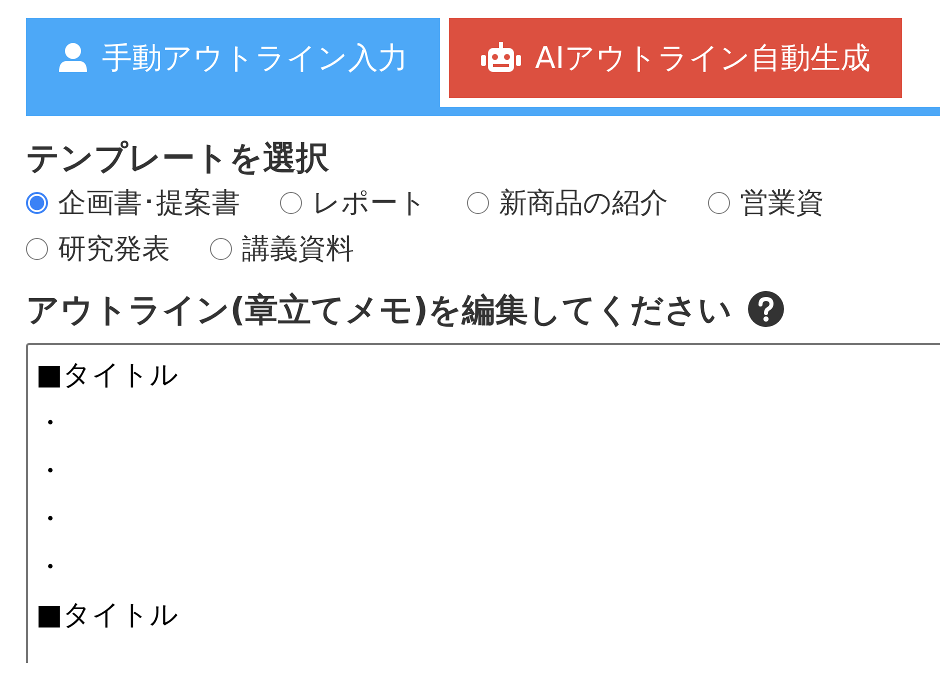  What do you see at coordinates (583, 203) in the screenshot?
I see `radio-label: 新商品の紹介` at bounding box center [583, 203].